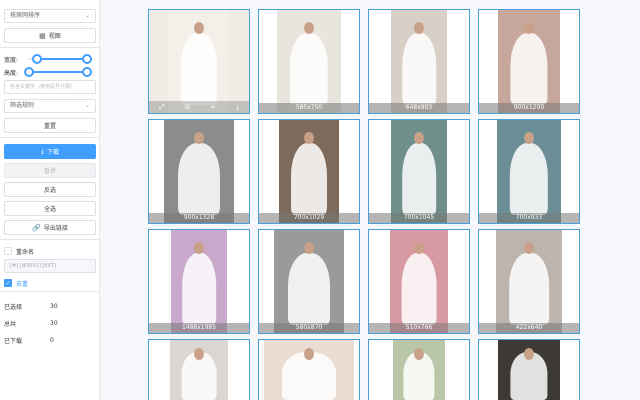  Describe the element at coordinates (309, 218) in the screenshot. I see `image-dimensions: 700x1029` at that location.